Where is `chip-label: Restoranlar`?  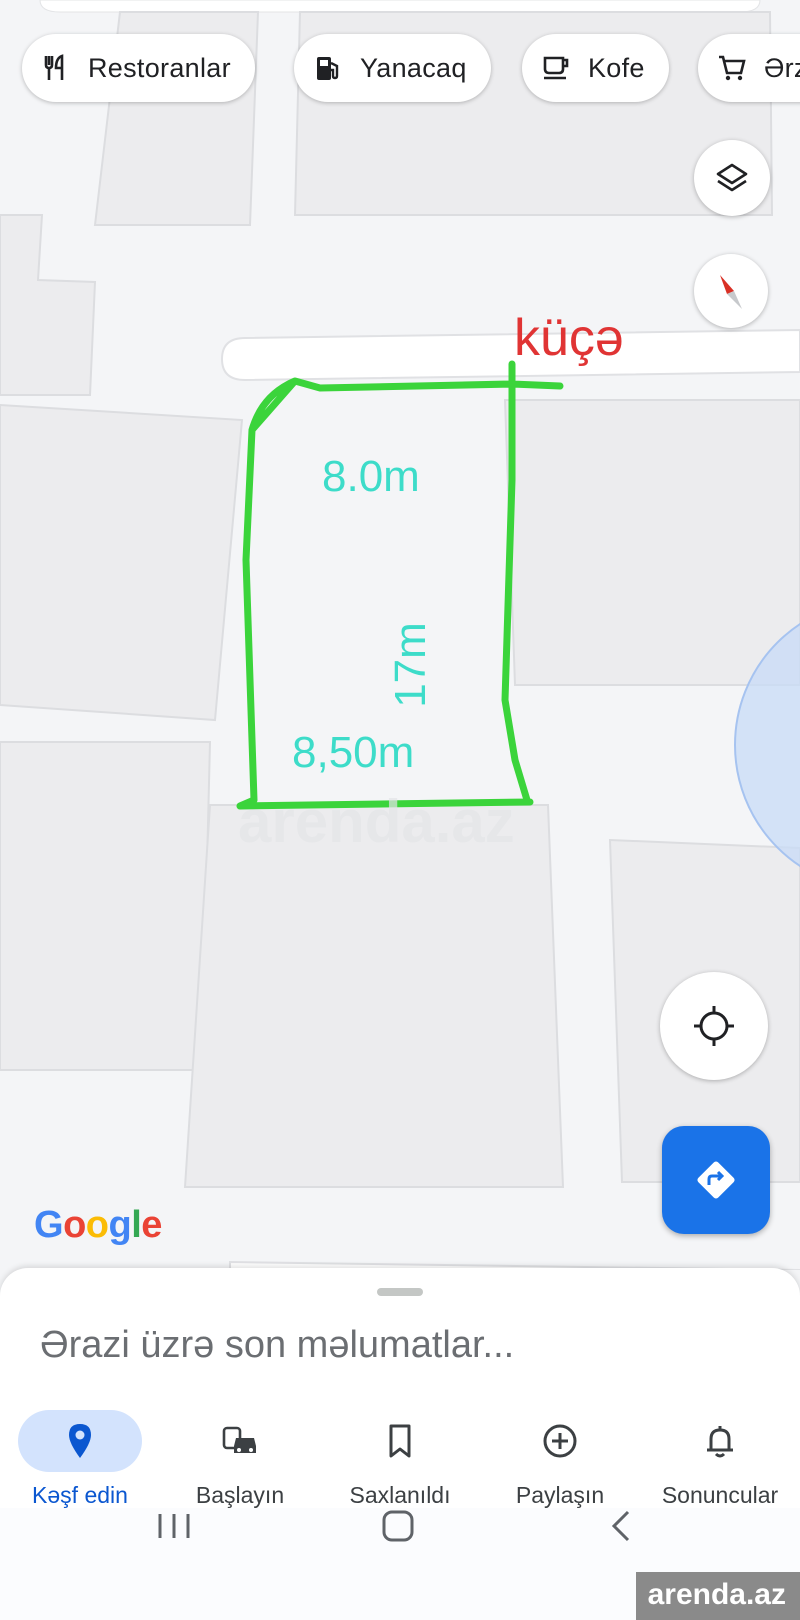 chip-label: Restoranlar is located at coordinates (159, 67).